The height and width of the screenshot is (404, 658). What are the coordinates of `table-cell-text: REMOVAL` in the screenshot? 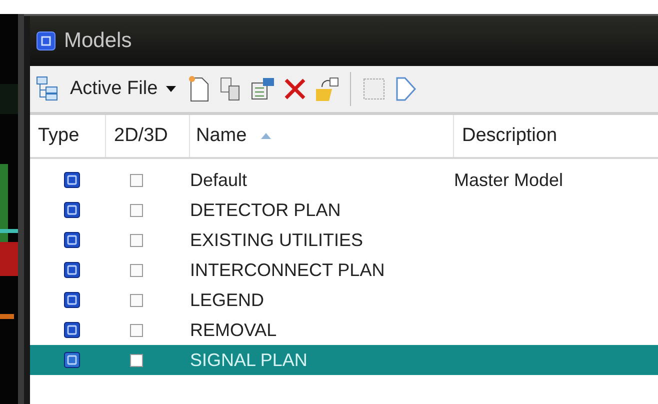 It's located at (234, 330).